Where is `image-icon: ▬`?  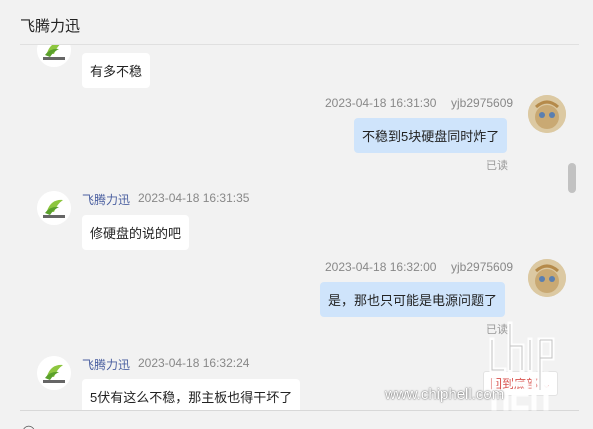
image-icon: ▬ is located at coordinates (66, 426).